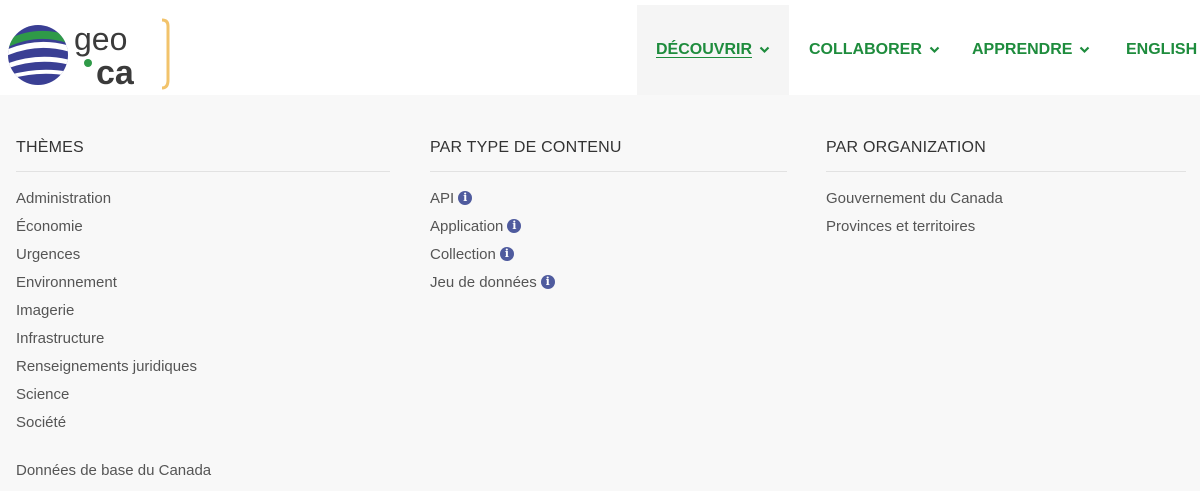  What do you see at coordinates (608, 231) in the screenshot?
I see `content-type-link: Application i` at bounding box center [608, 231].